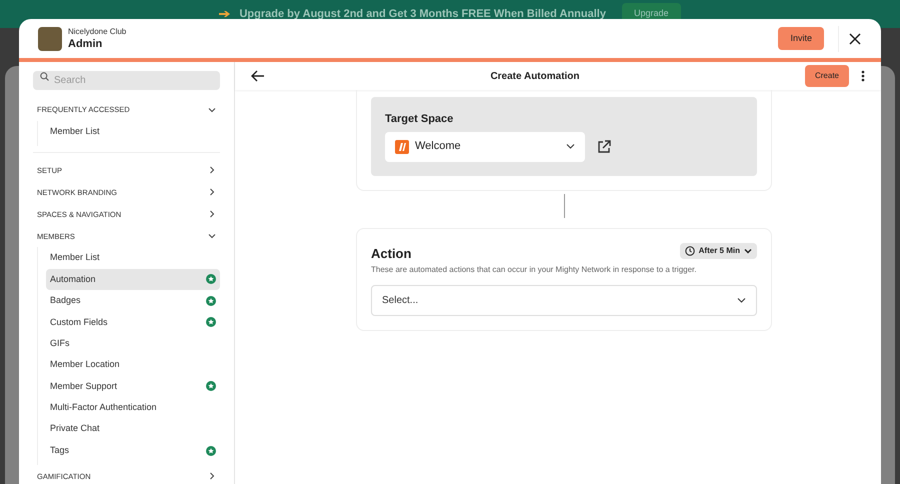 This screenshot has width=900, height=484. What do you see at coordinates (133, 343) in the screenshot?
I see `sidebar-item: GIFs` at bounding box center [133, 343].